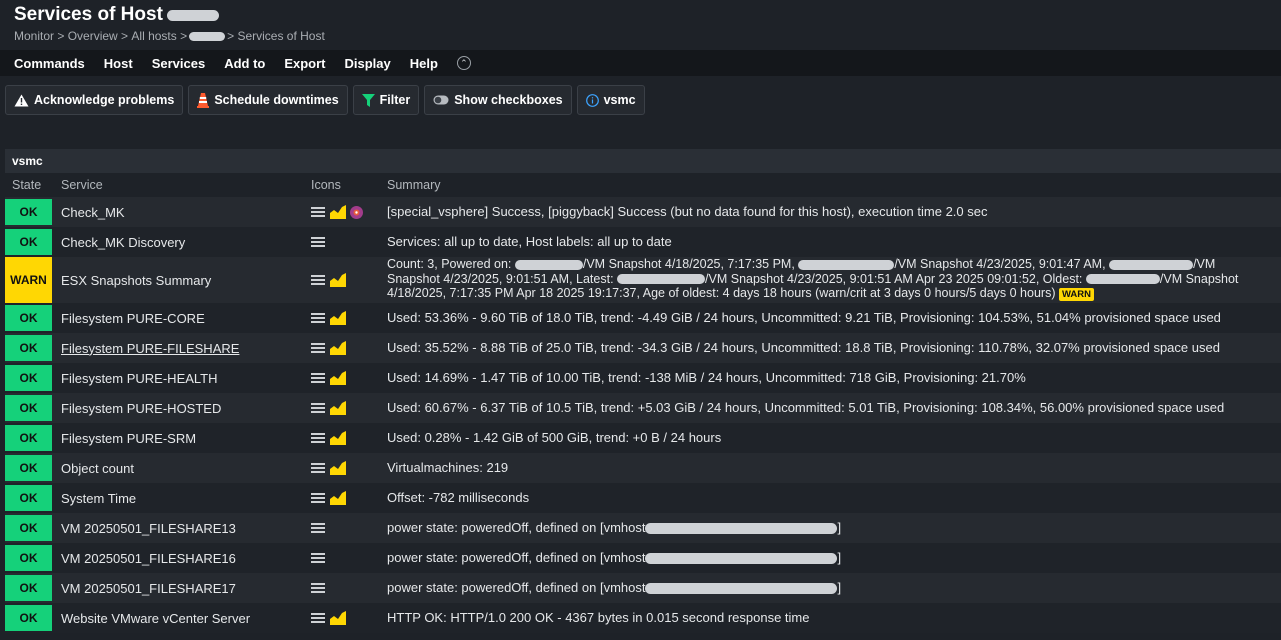  Describe the element at coordinates (186, 468) in the screenshot. I see `service-name: Object count` at that location.